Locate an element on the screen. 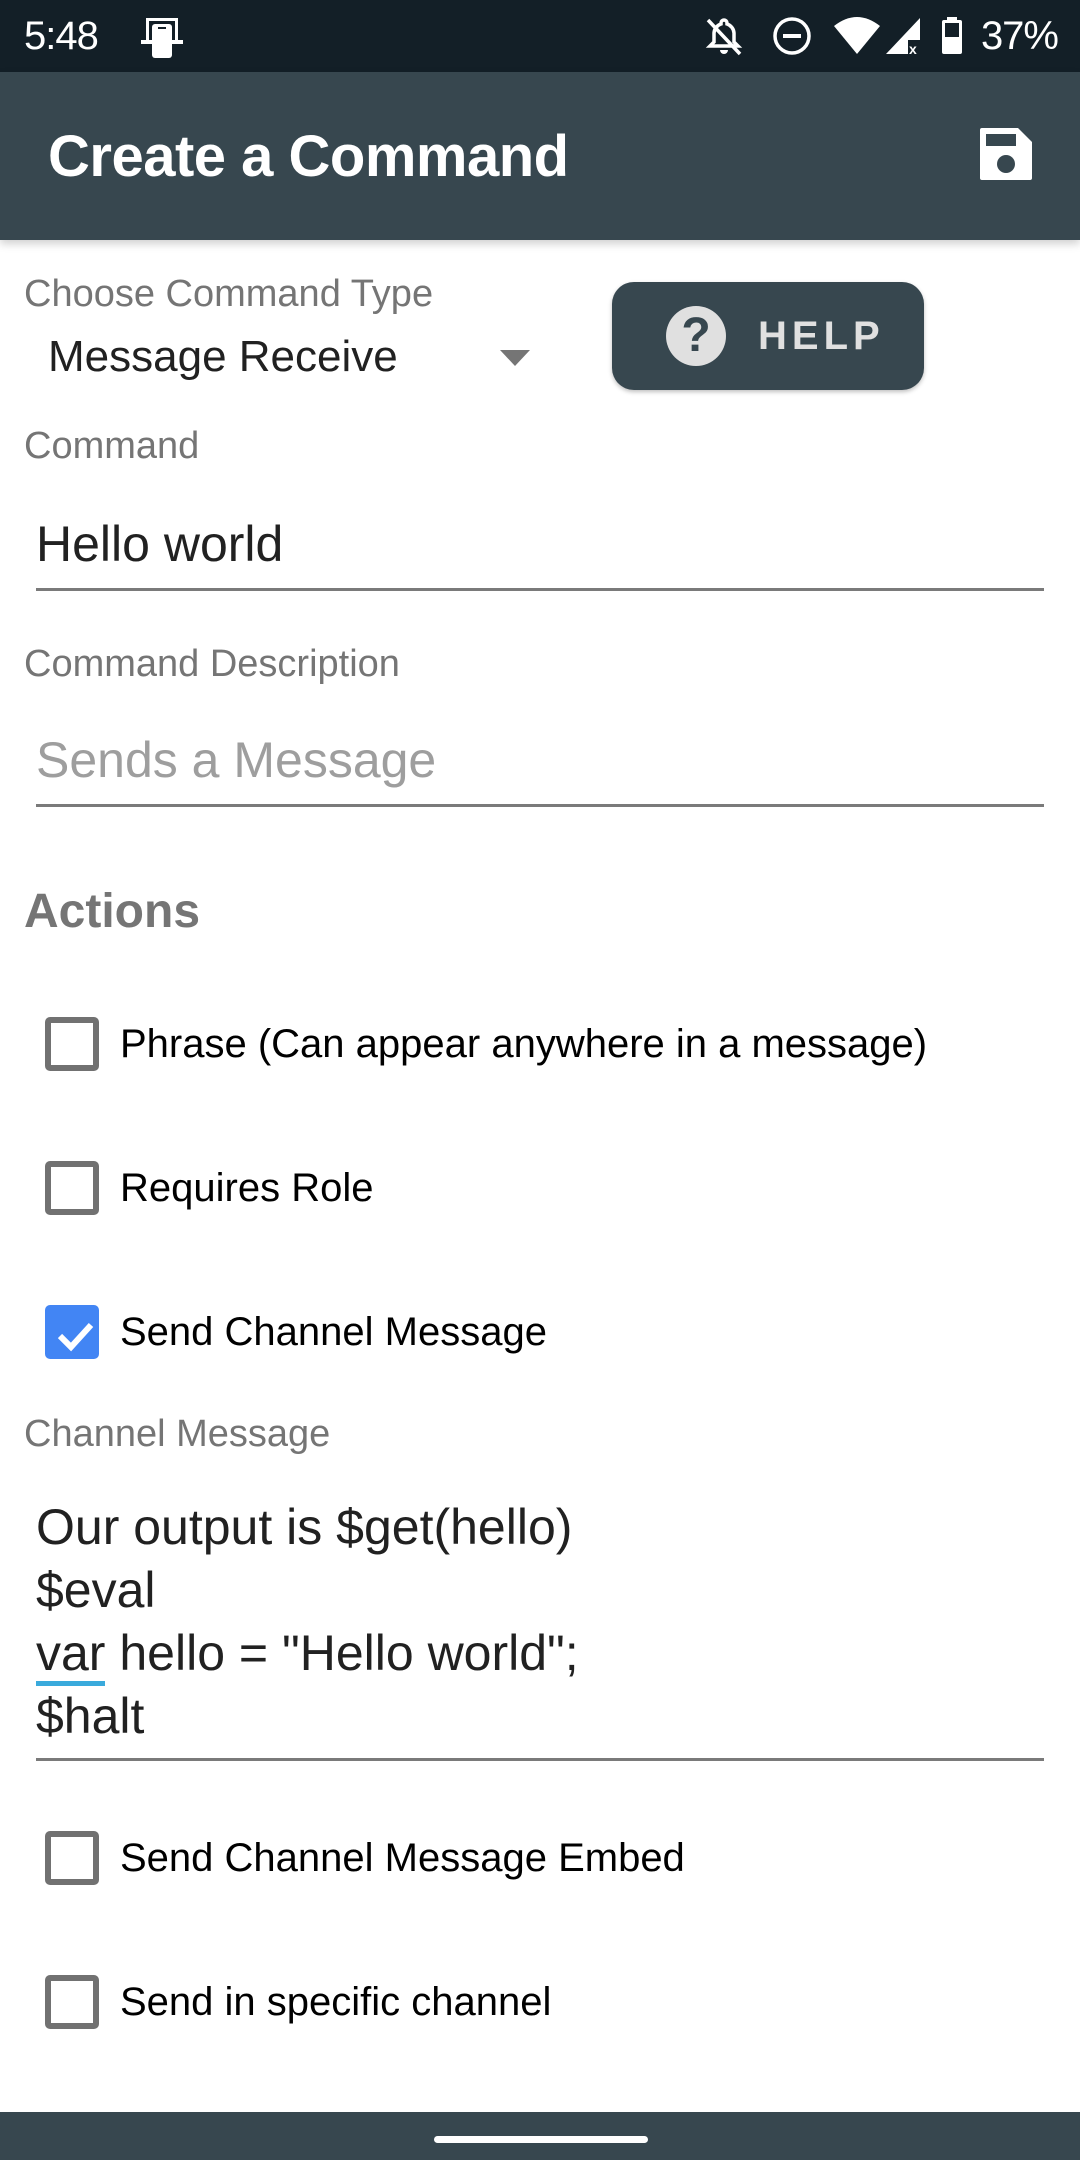 The width and height of the screenshot is (1080, 2160). cell-signal-no-data-icon: x is located at coordinates (904, 38).